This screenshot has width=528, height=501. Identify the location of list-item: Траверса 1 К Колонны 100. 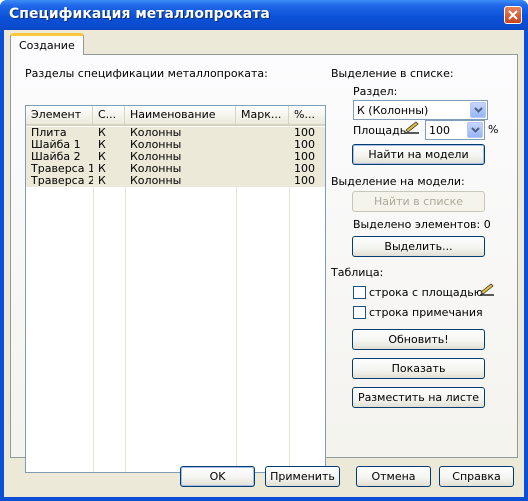
(175, 169).